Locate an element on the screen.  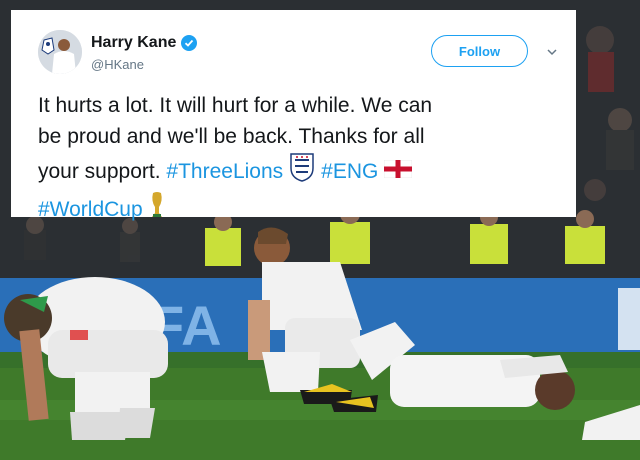
user-handle: @HKane is located at coordinates (117, 64).